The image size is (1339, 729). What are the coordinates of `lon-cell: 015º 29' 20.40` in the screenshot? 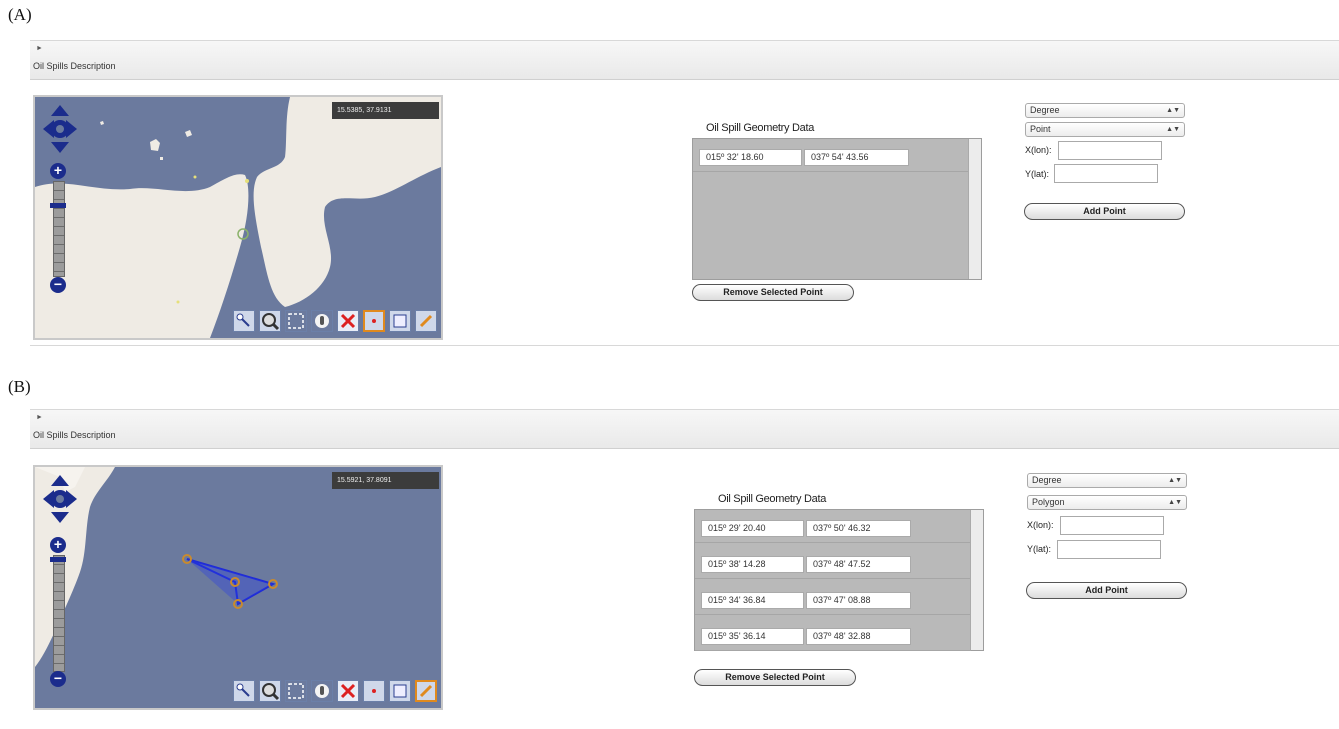 It's located at (752, 528).